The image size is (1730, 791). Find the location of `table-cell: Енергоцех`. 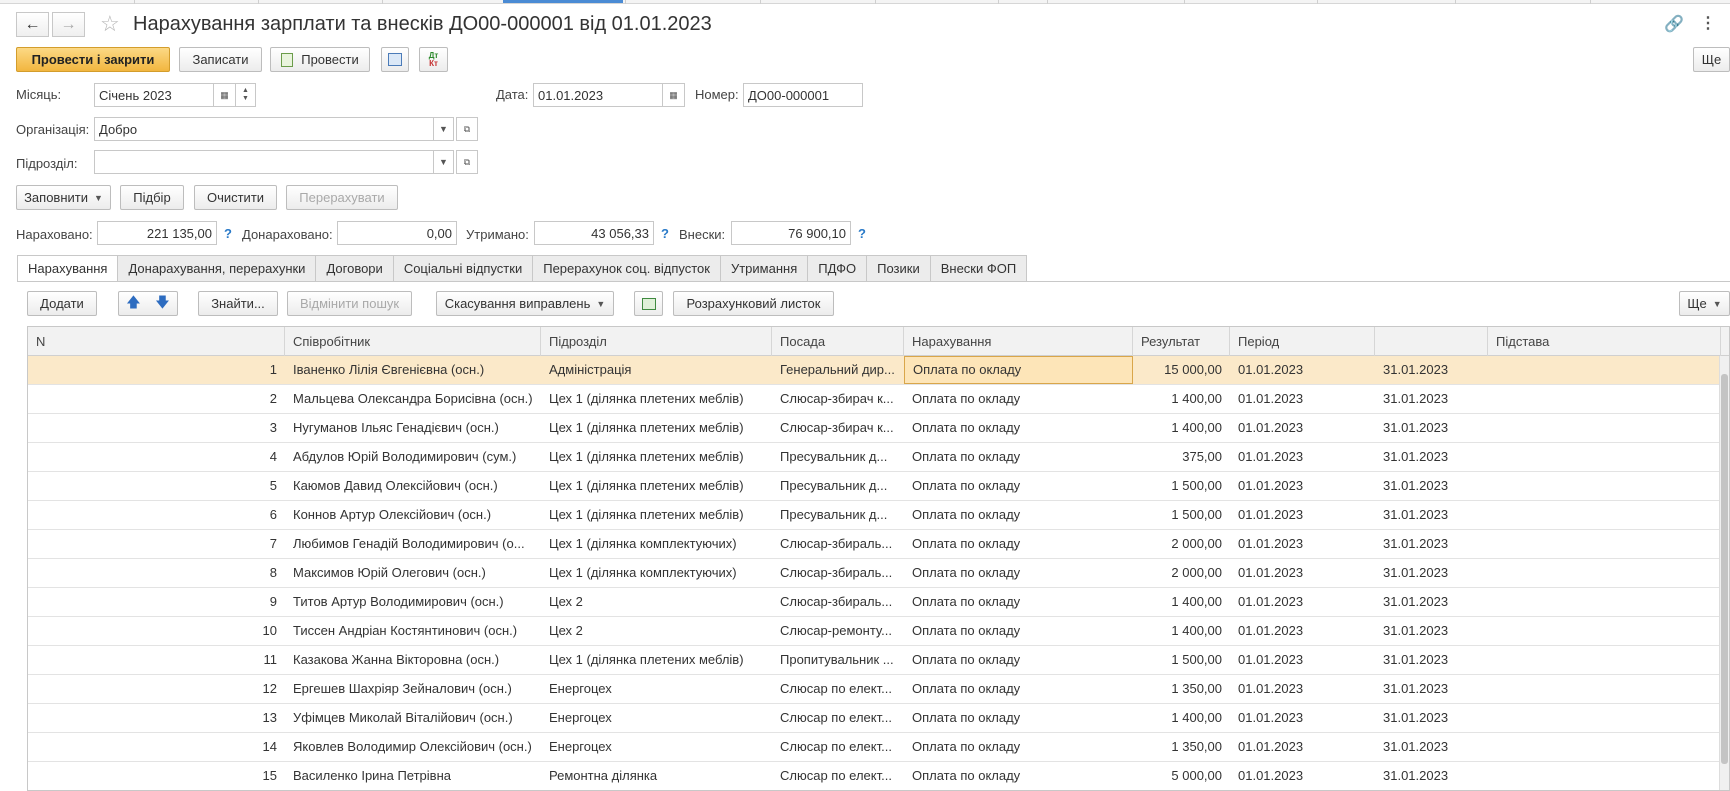

table-cell: Енергоцех is located at coordinates (656, 689).